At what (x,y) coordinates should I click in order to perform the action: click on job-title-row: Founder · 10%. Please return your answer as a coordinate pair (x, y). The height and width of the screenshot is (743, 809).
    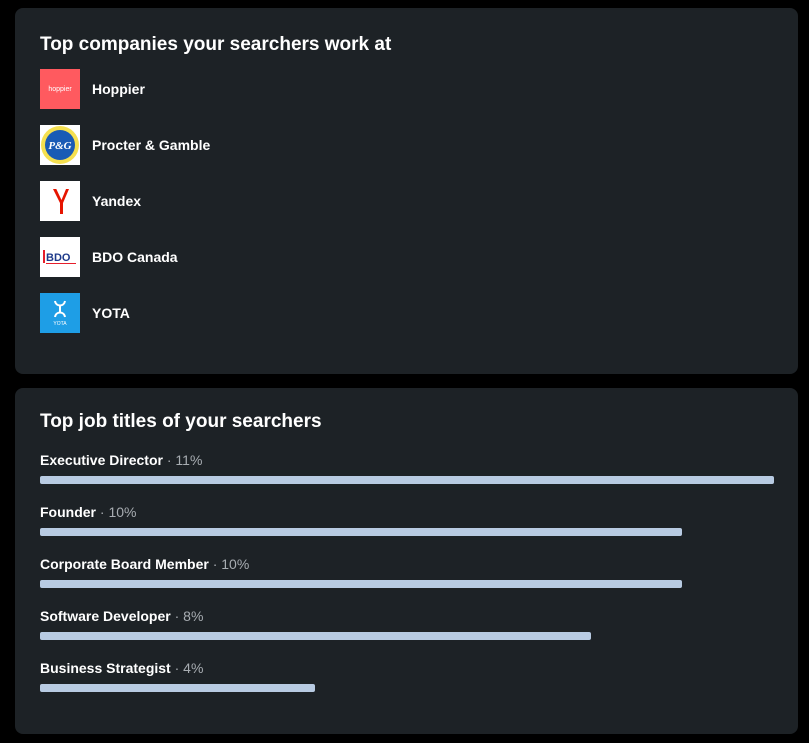
    Looking at the image, I should click on (410, 519).